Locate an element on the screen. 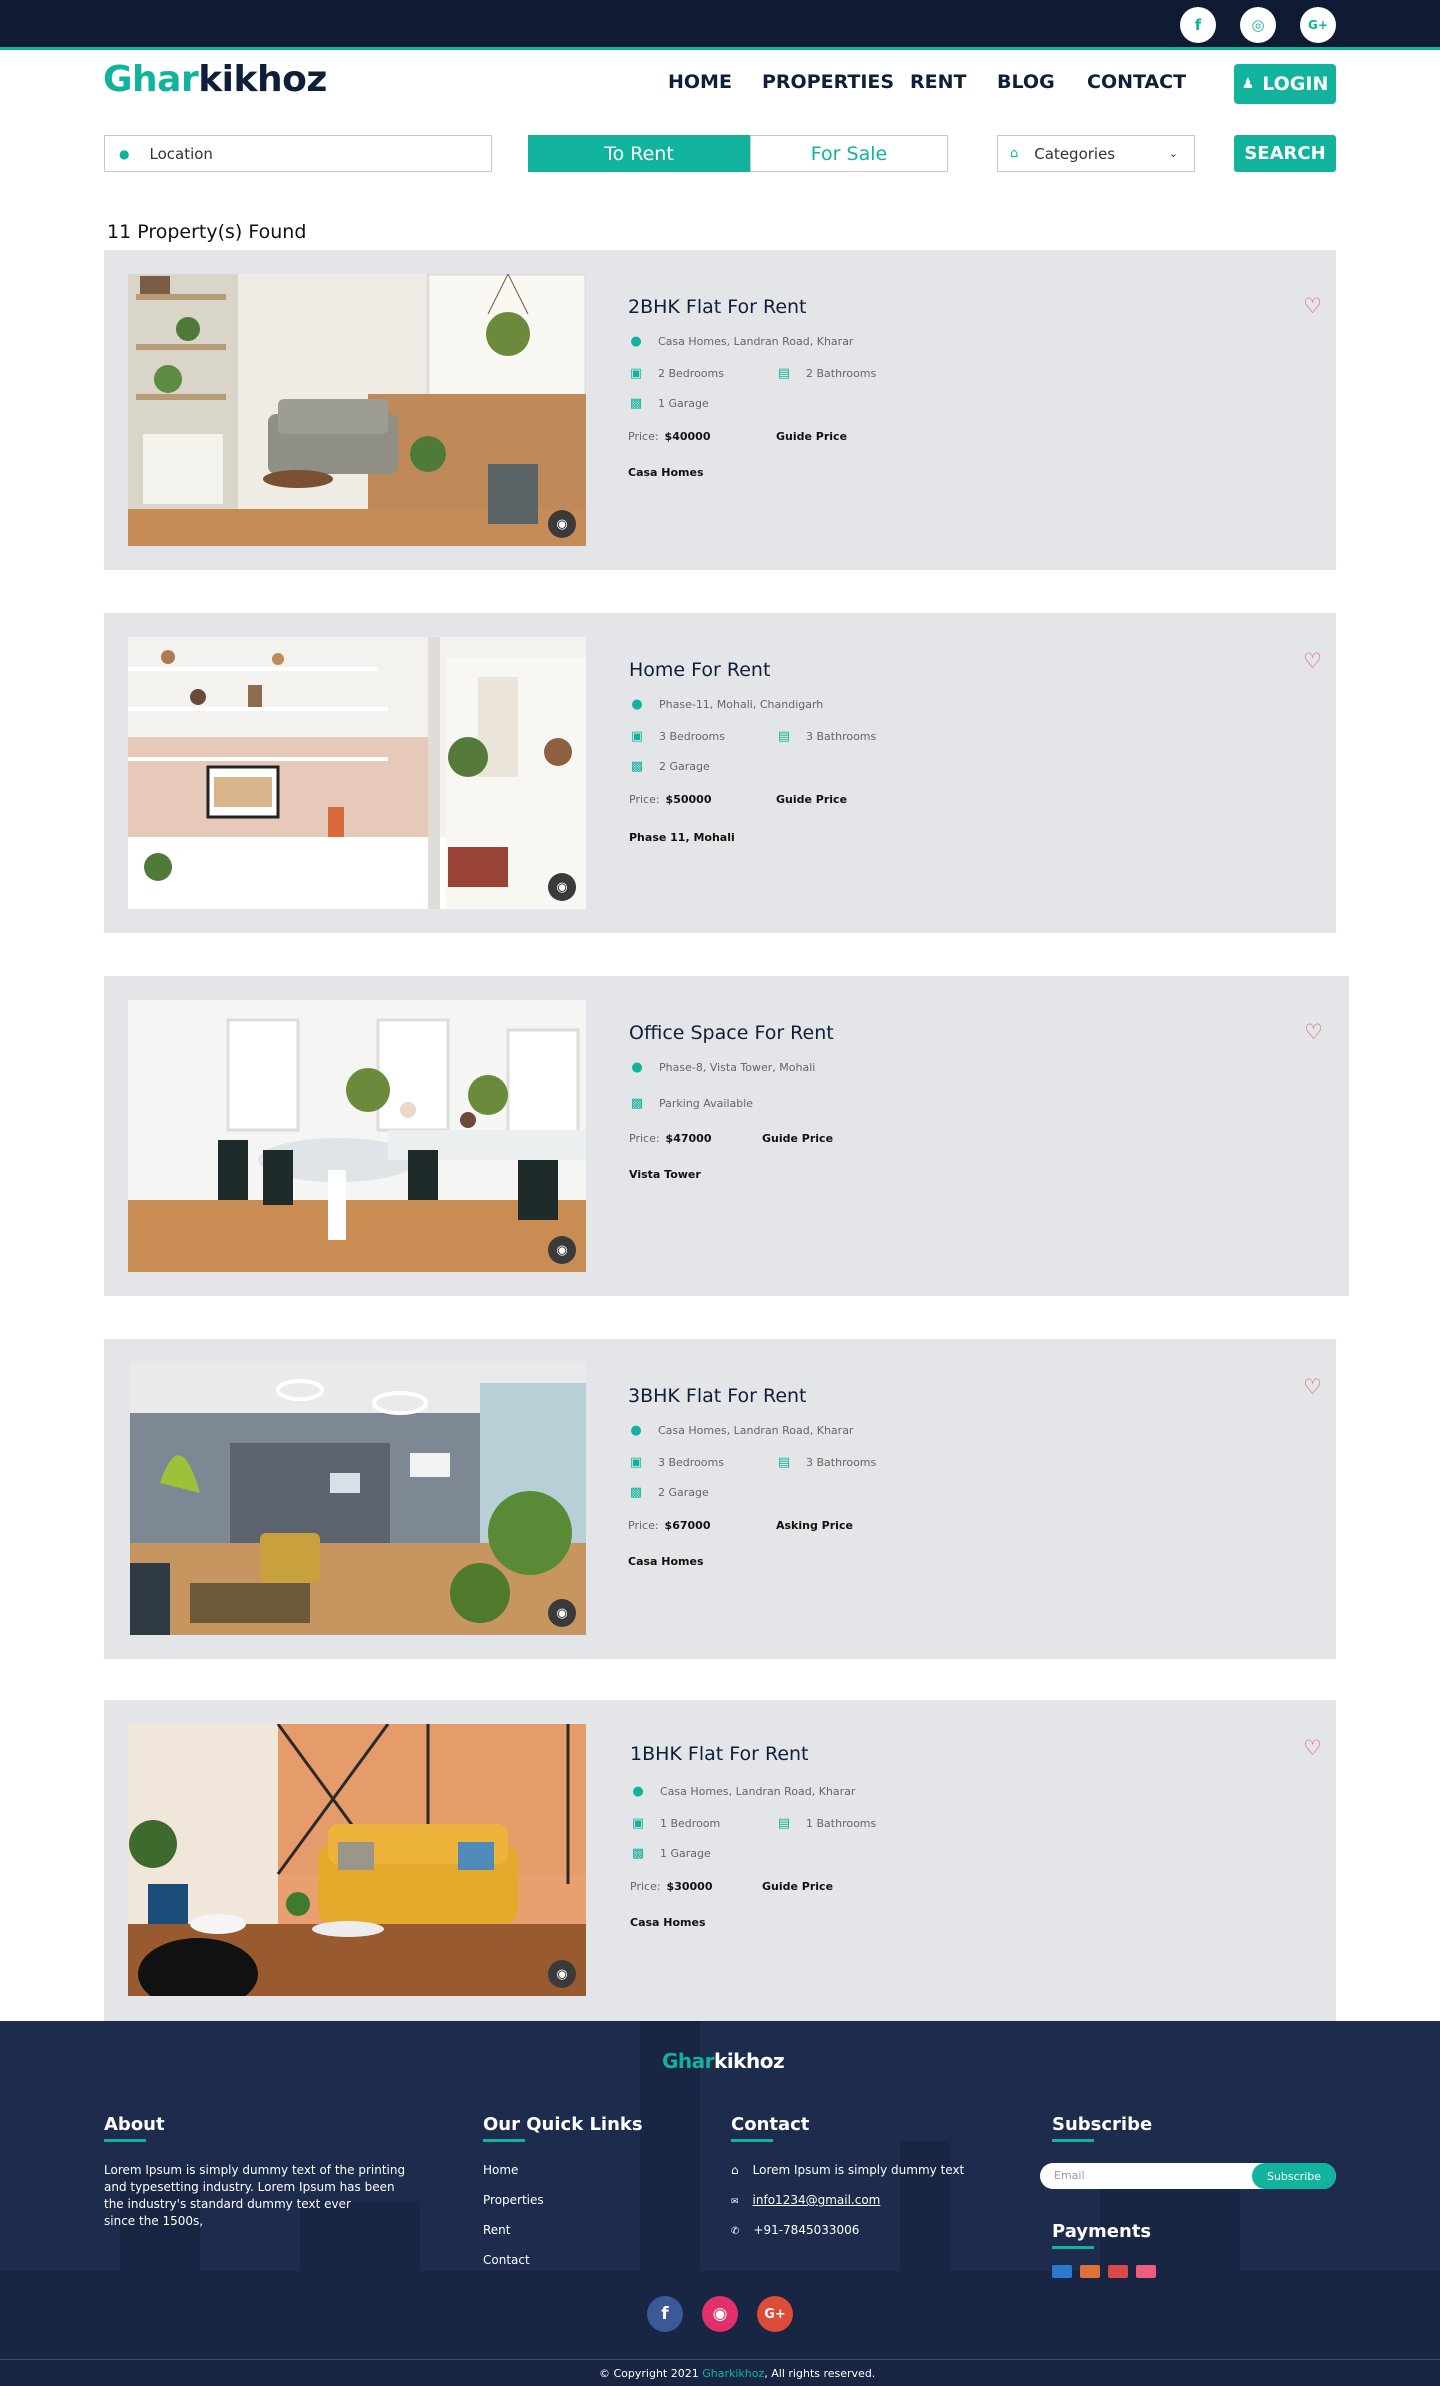 Image resolution: width=1440 pixels, height=2386 pixels. contact-phone-text: +91-7845033006 is located at coordinates (806, 2230).